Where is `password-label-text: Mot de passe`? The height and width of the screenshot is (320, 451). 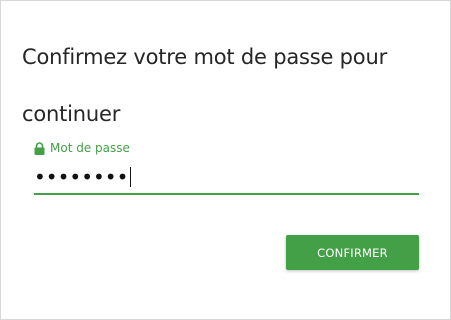
password-label-text: Mot de passe is located at coordinates (90, 148).